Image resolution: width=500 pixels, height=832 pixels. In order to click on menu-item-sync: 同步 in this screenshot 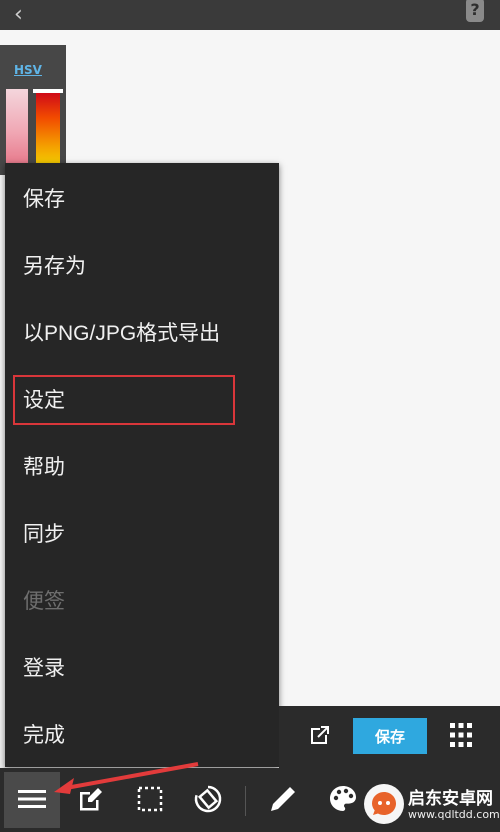, I will do `click(142, 535)`.